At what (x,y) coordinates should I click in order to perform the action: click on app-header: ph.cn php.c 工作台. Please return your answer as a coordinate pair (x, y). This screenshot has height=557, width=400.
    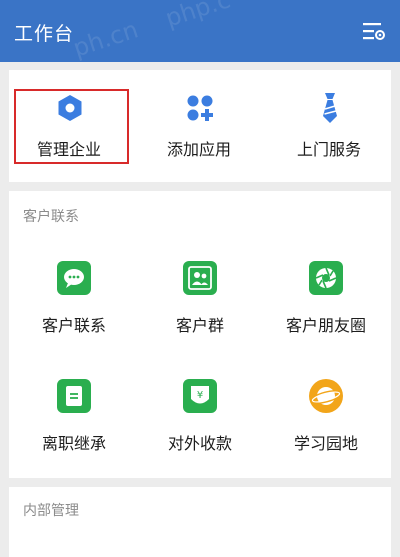
    Looking at the image, I should click on (200, 31).